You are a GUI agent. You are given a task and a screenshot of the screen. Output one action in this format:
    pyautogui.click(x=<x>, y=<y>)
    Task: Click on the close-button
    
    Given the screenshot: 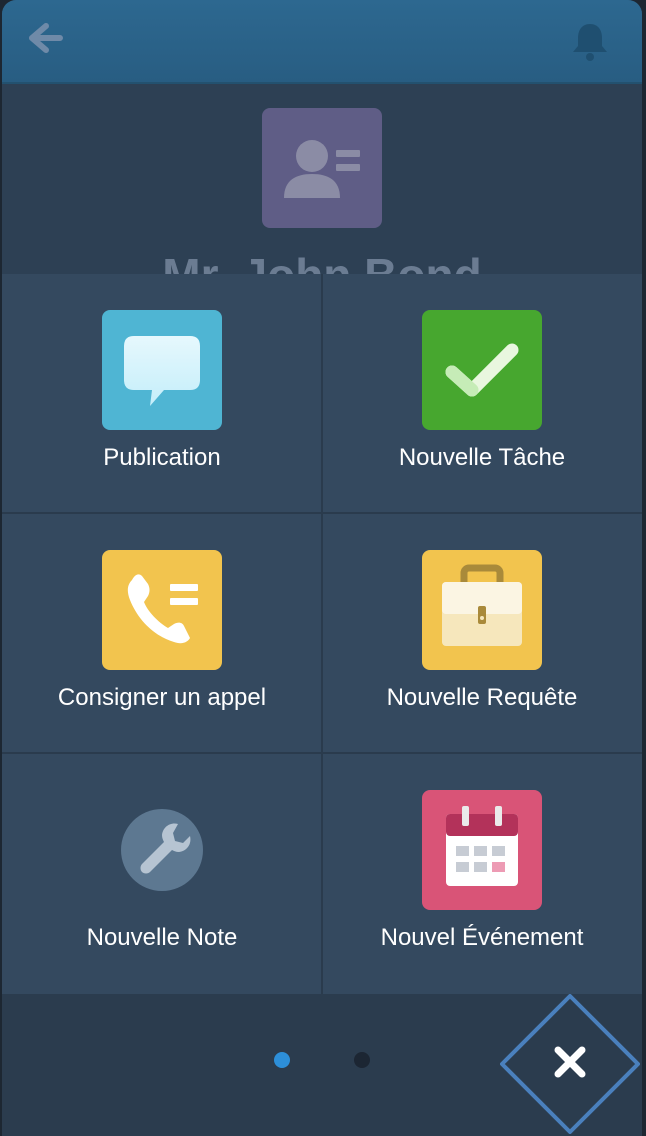 What is the action you would take?
    pyautogui.click(x=570, y=1064)
    